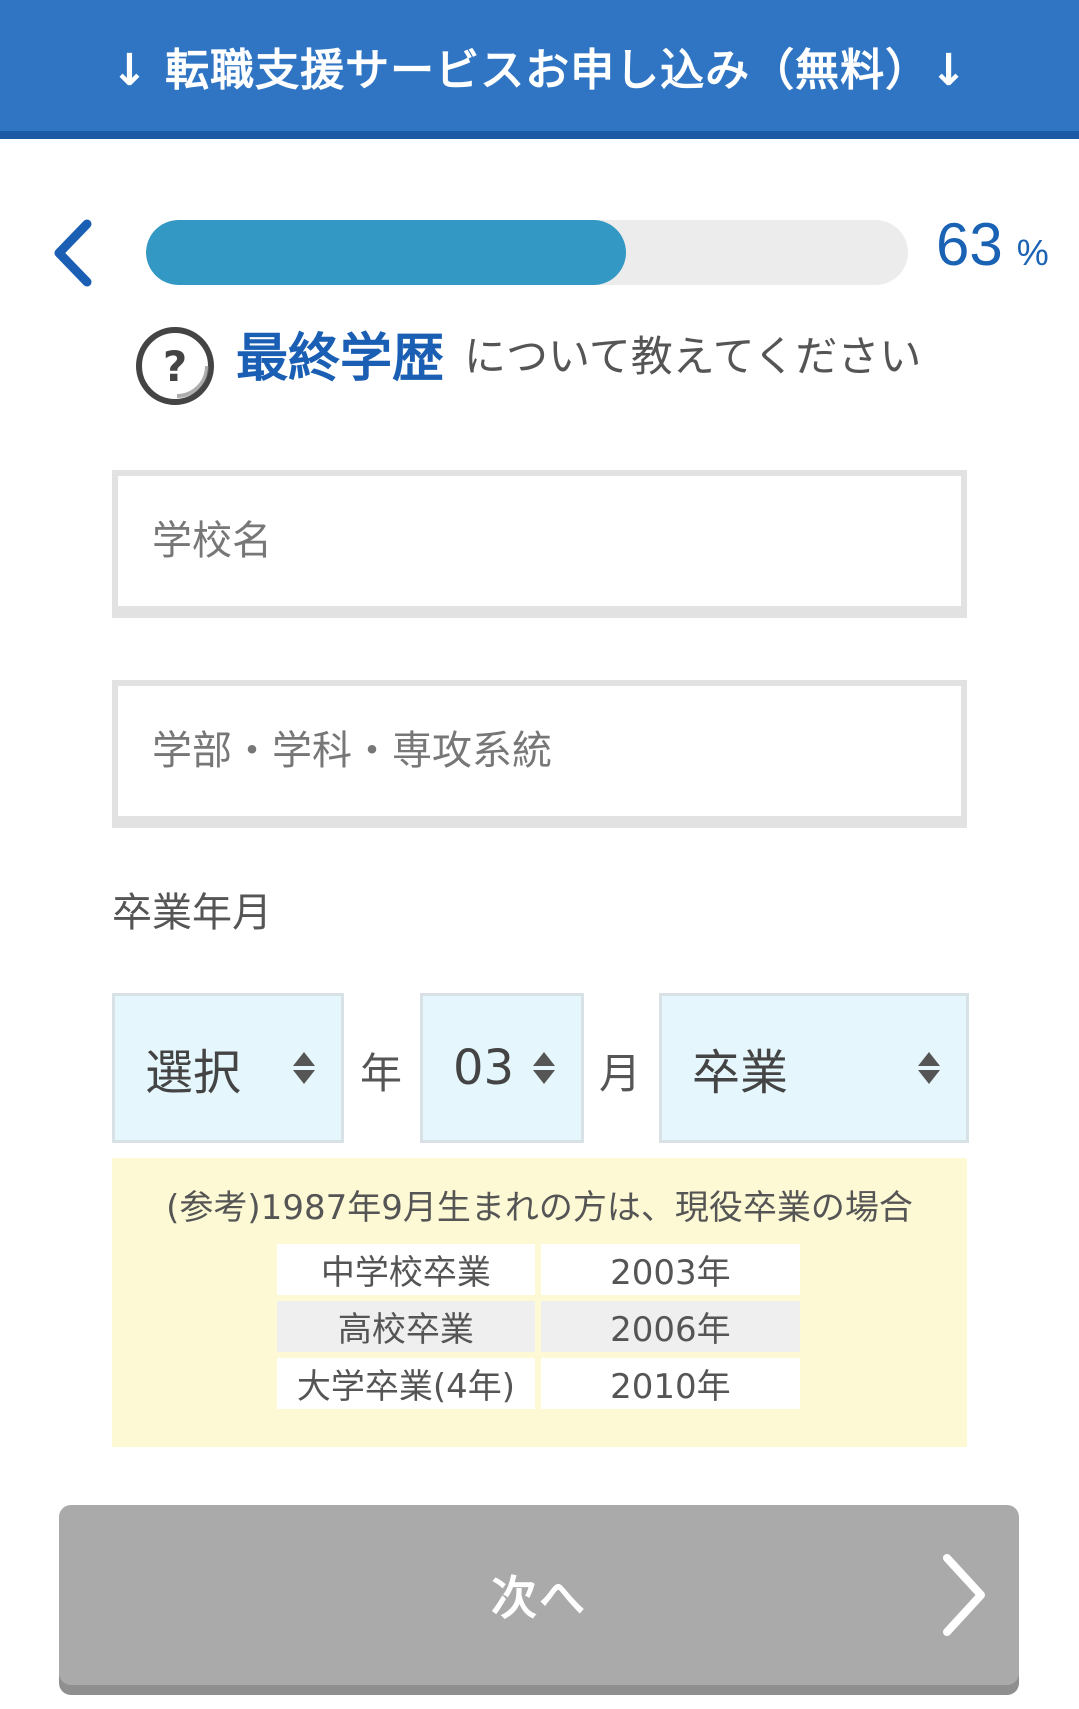 This screenshot has height=1709, width=1079. What do you see at coordinates (969, 244) in the screenshot?
I see `progress-value: 63` at bounding box center [969, 244].